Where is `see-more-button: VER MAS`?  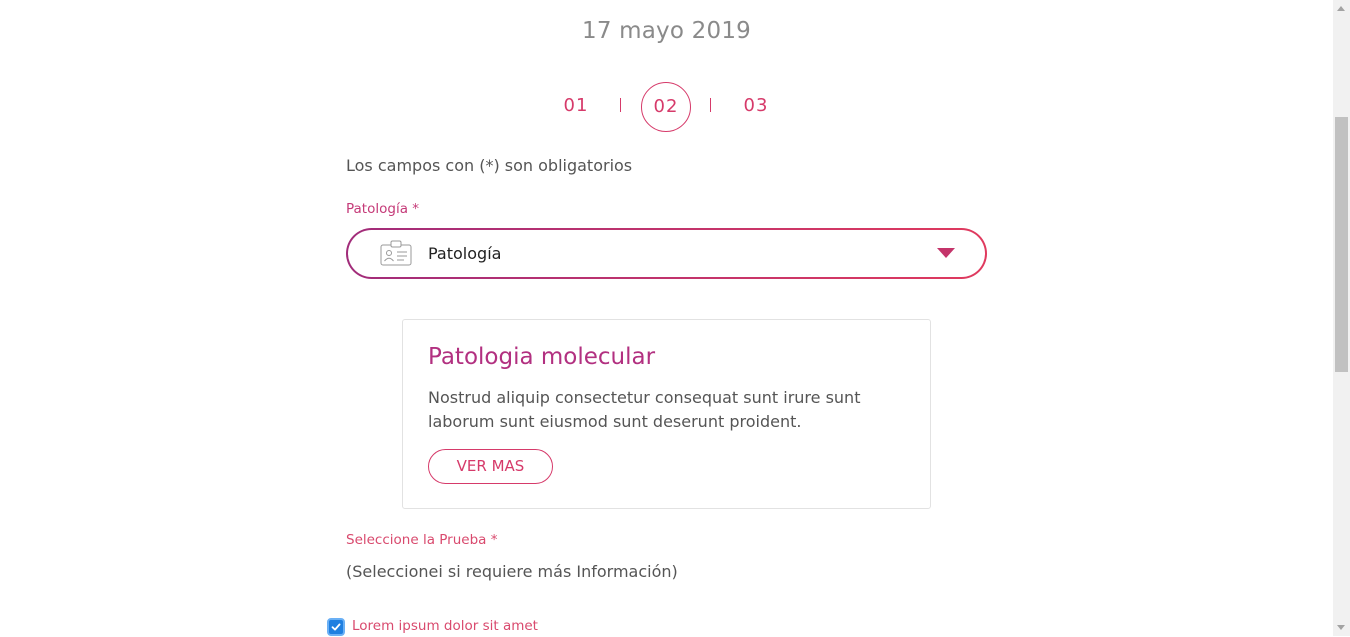
see-more-button: VER MAS is located at coordinates (490, 466).